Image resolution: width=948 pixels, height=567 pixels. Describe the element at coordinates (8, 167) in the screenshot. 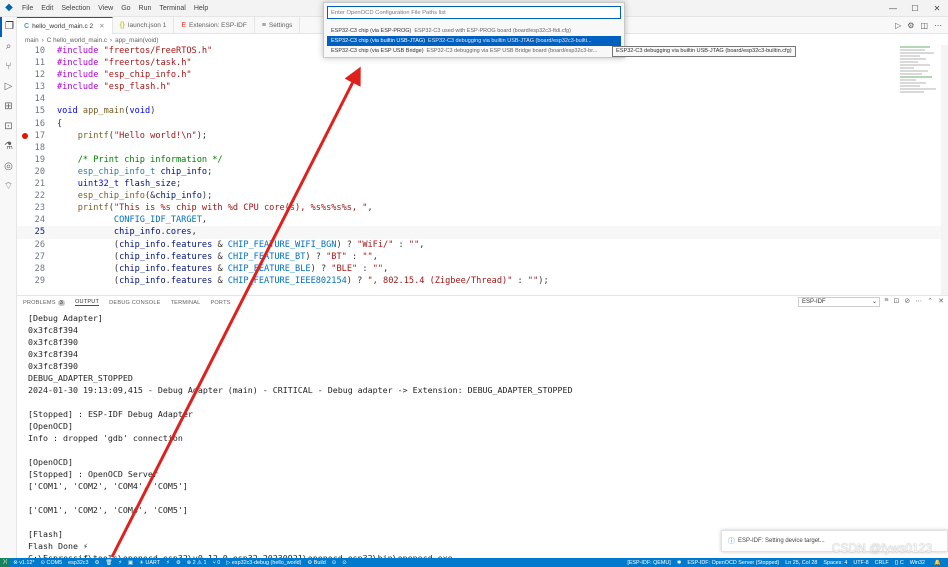

I see `esp-idf-icon: ◎` at that location.